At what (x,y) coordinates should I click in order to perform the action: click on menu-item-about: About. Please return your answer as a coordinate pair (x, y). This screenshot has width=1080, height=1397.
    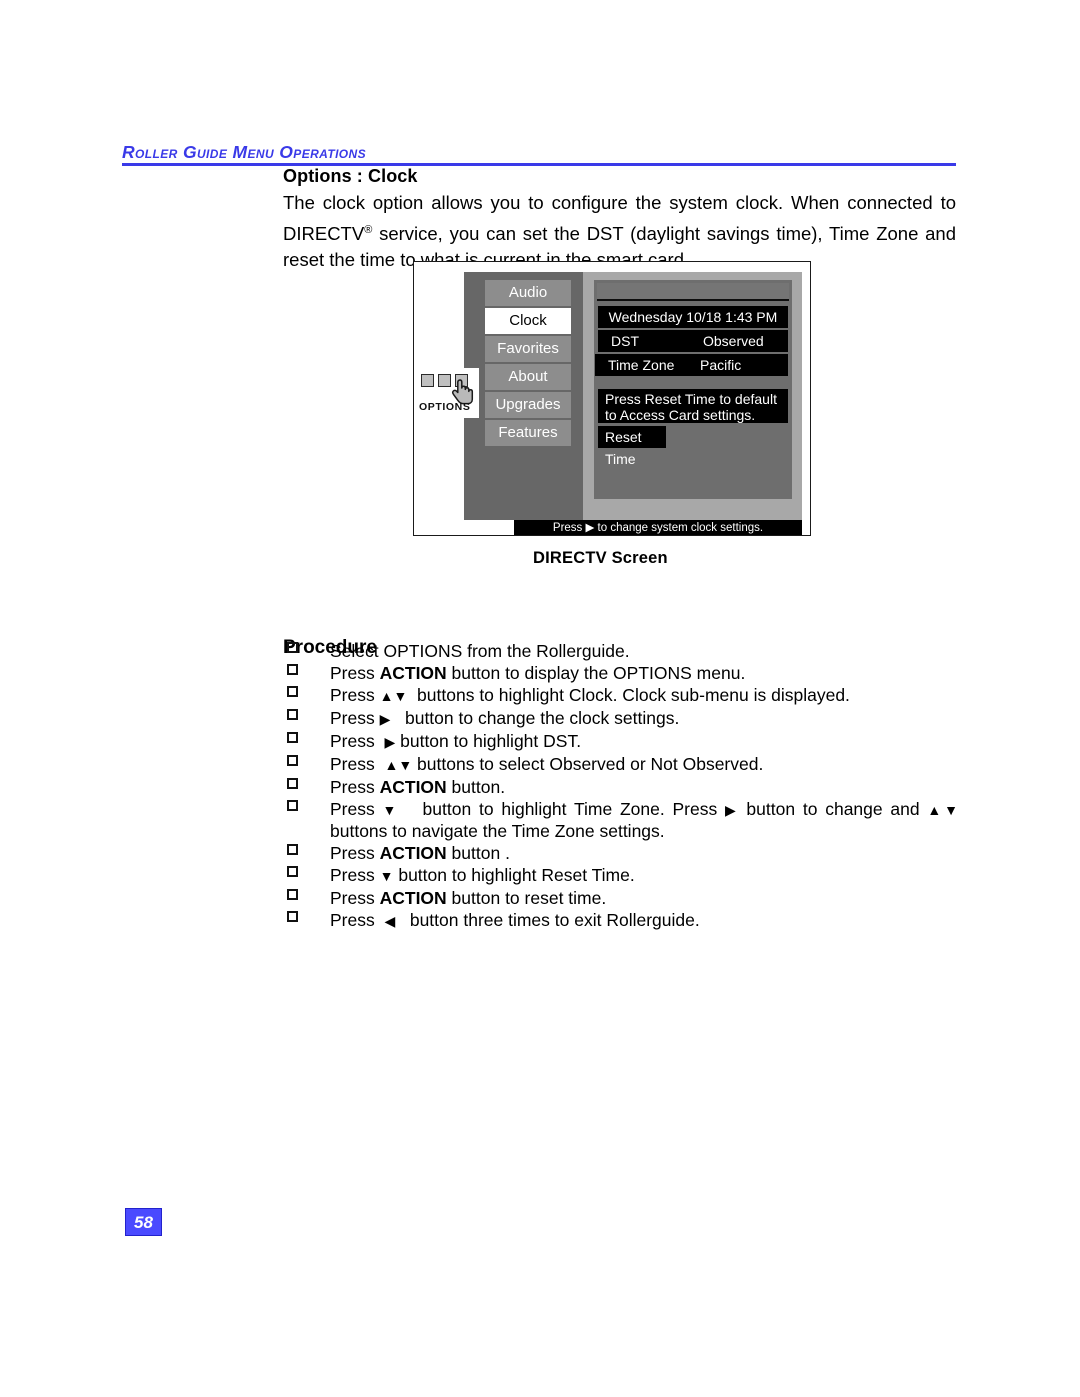
    Looking at the image, I should click on (528, 377).